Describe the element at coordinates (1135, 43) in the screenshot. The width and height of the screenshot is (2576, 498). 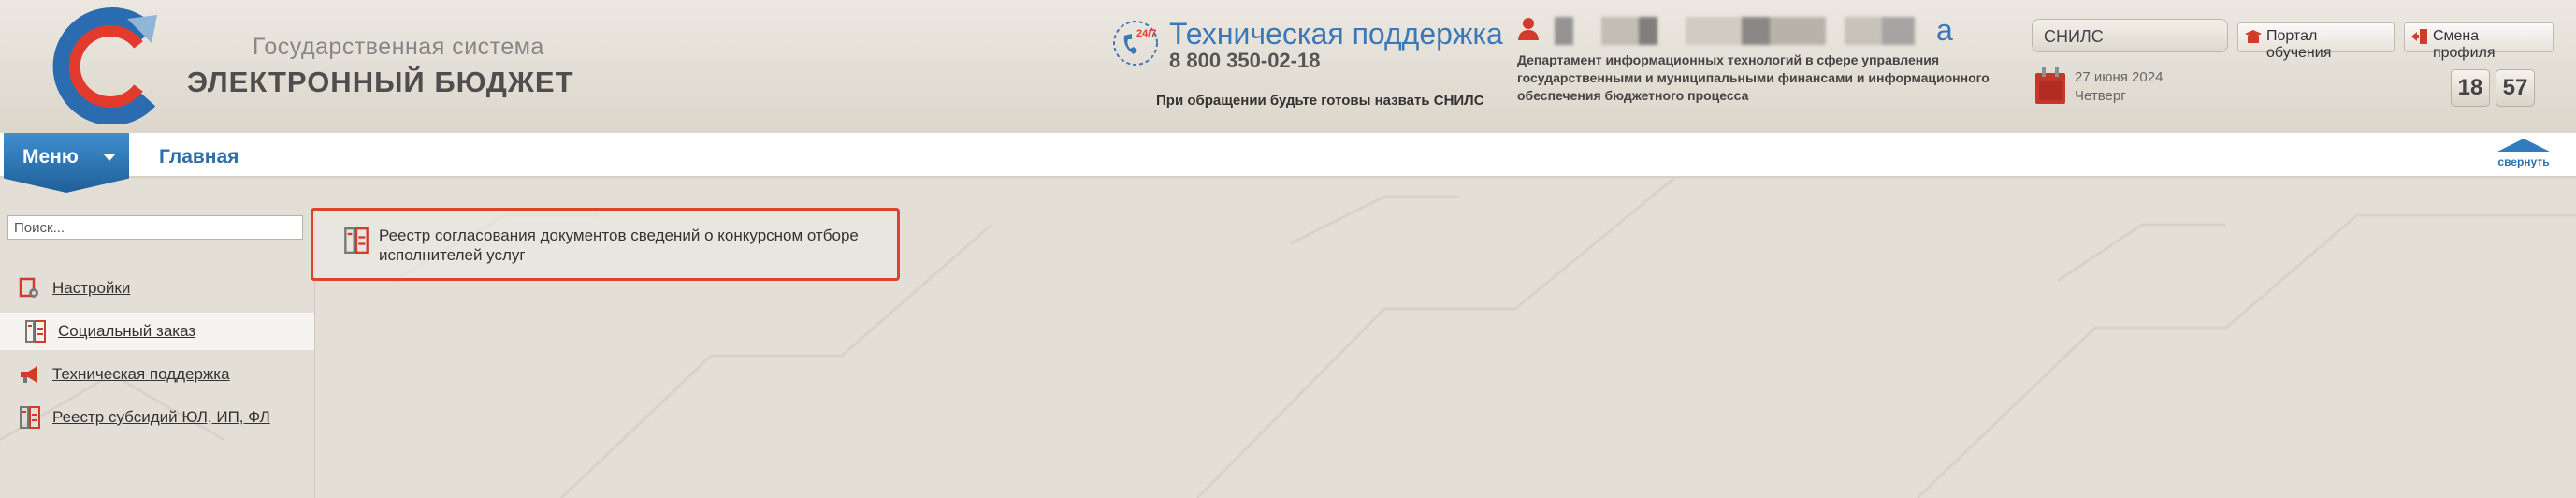
I see `phone-support-icon: 24/7` at that location.